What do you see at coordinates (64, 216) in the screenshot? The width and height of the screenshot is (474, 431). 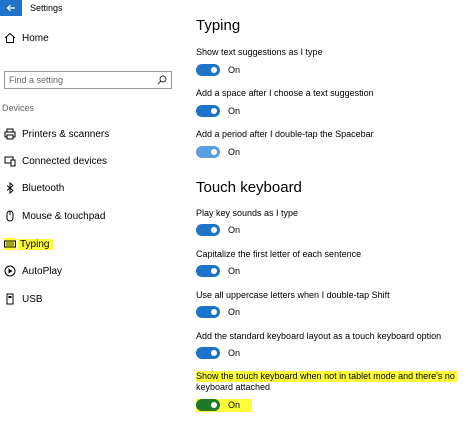 I see `sidebar-item-label: Mouse & touchpad` at bounding box center [64, 216].